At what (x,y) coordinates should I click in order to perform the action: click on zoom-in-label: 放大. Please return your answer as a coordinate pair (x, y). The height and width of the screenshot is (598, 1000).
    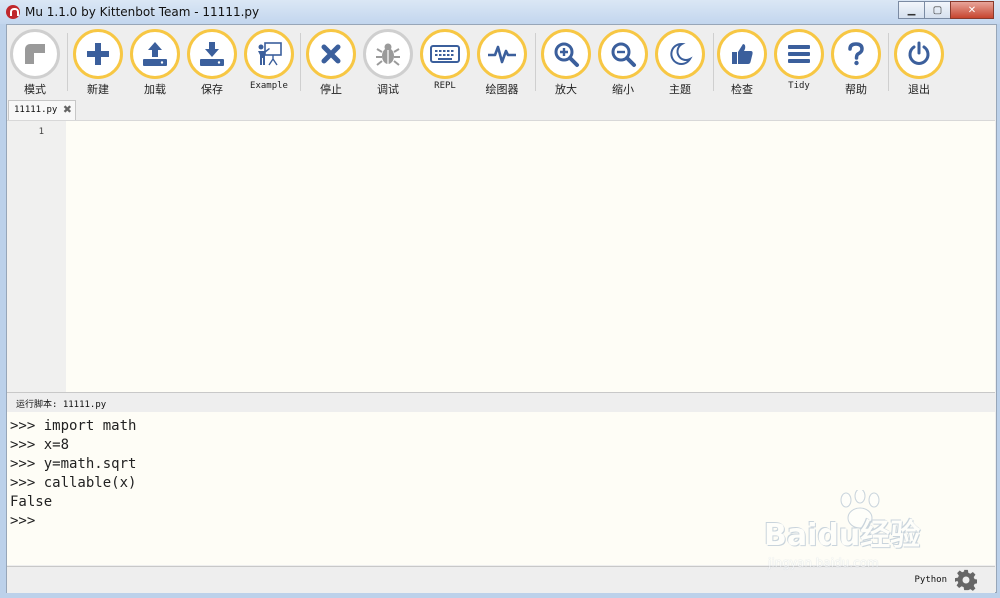
    Looking at the image, I should click on (566, 89).